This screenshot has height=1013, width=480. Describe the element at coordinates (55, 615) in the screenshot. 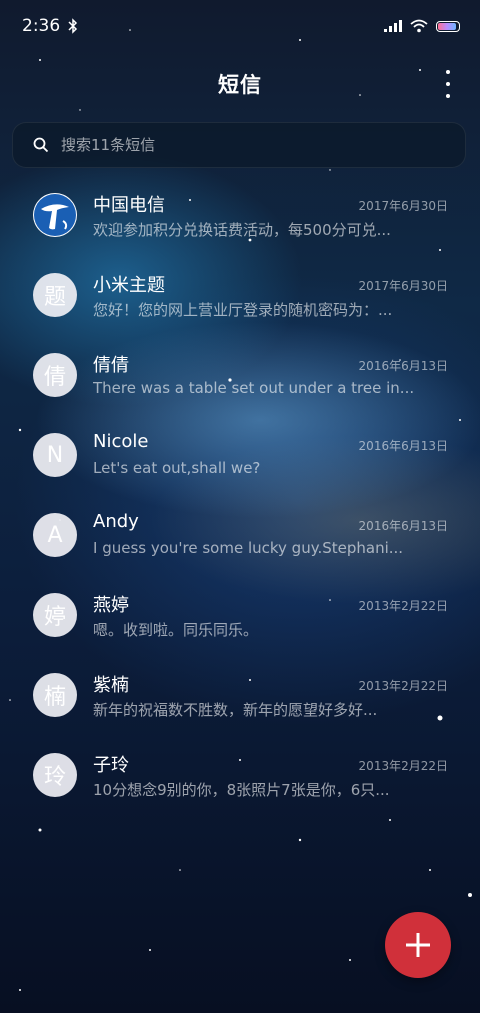

I see `avatar: 婷` at that location.